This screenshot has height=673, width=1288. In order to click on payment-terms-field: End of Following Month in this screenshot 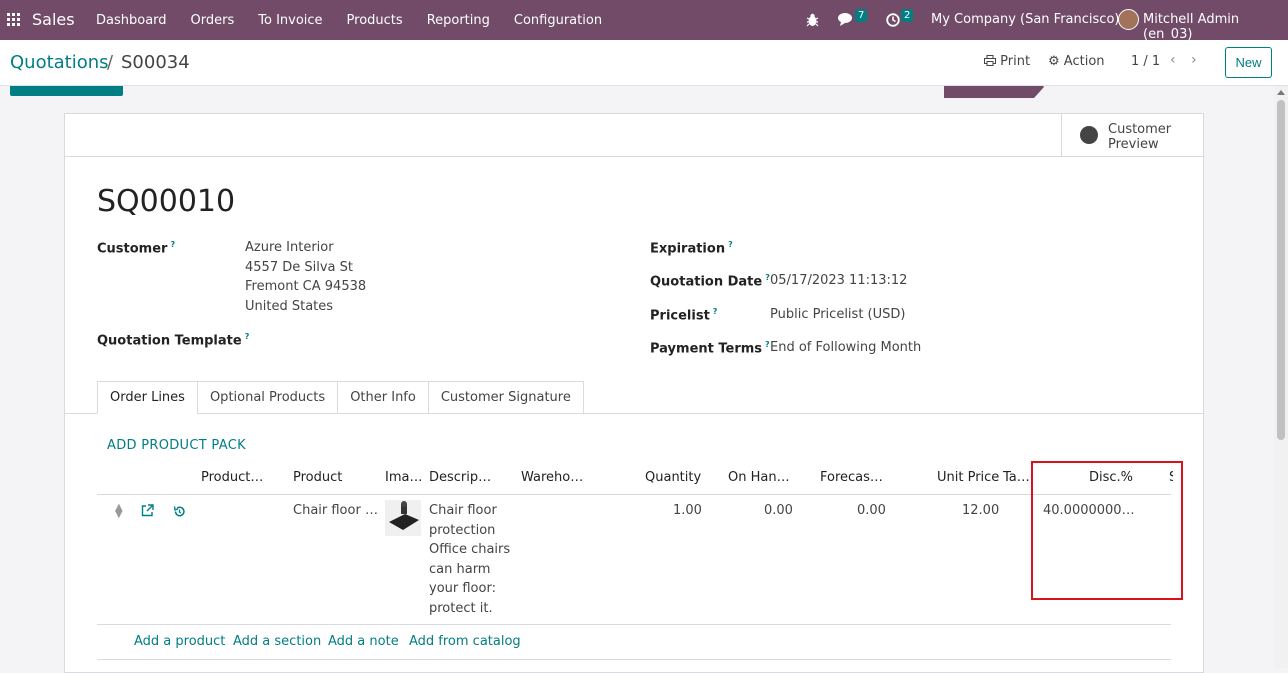, I will do `click(845, 348)`.